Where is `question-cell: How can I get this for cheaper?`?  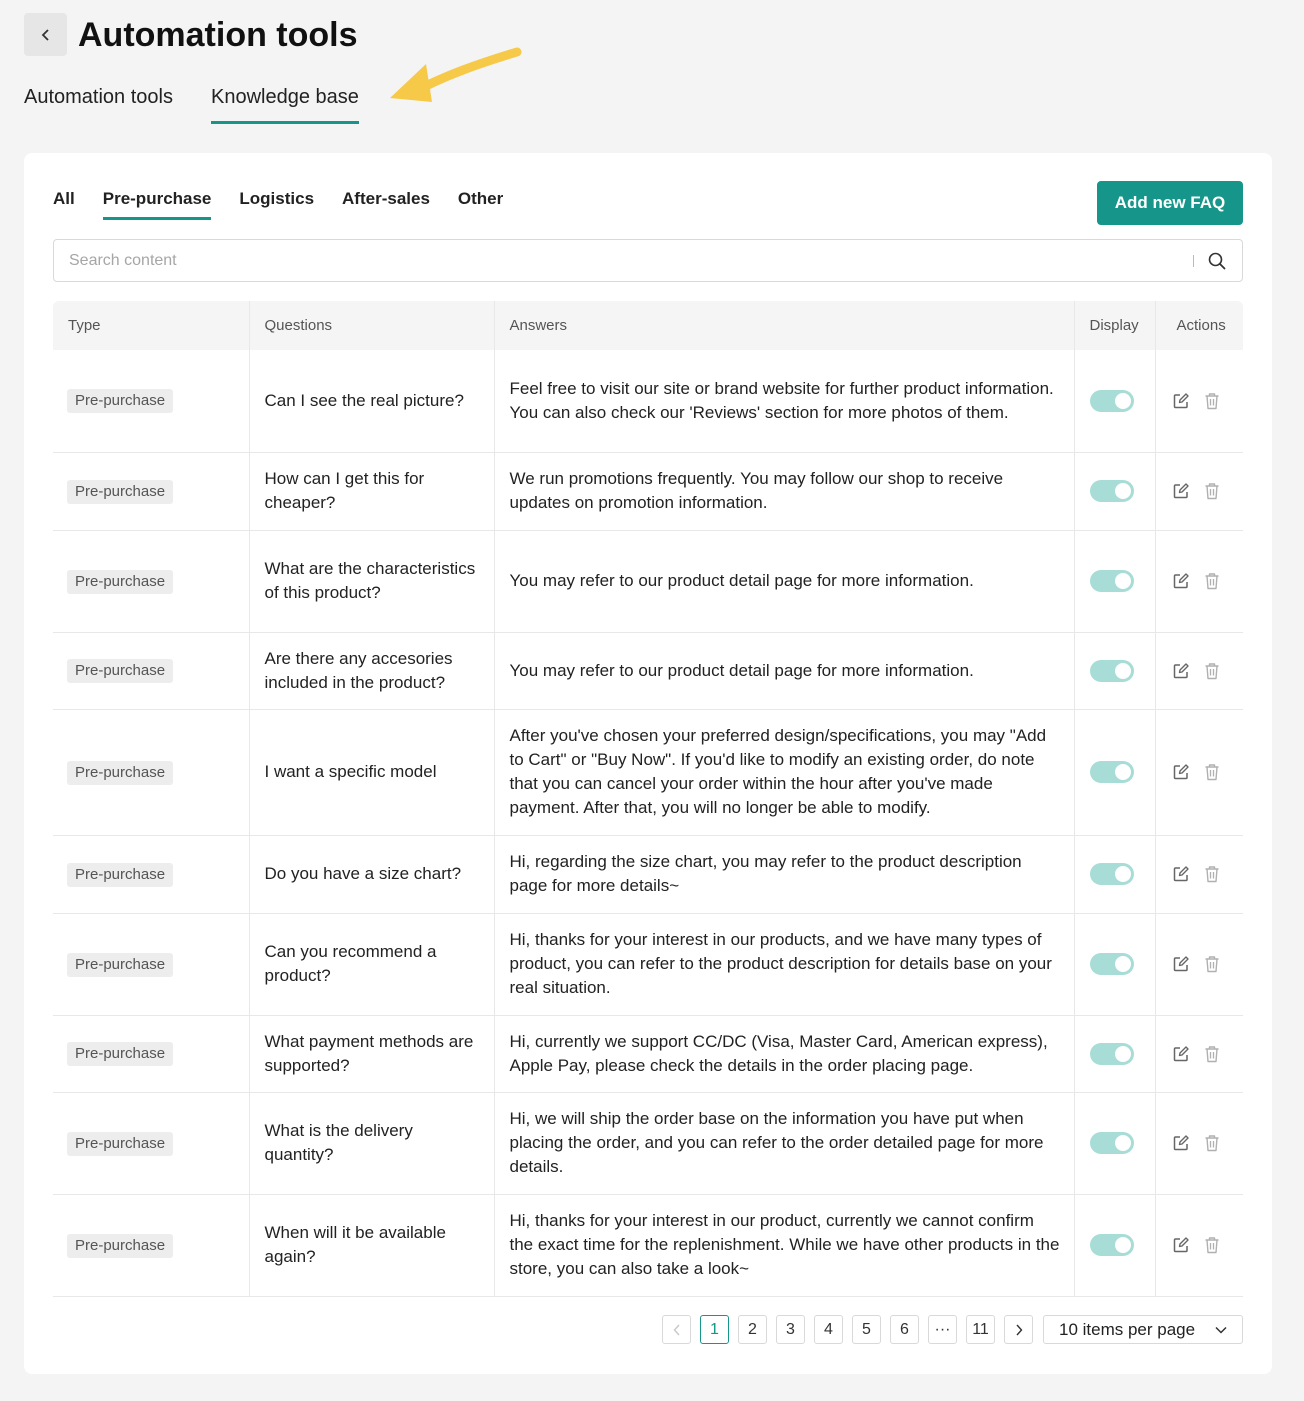 question-cell: How can I get this for cheaper? is located at coordinates (371, 491).